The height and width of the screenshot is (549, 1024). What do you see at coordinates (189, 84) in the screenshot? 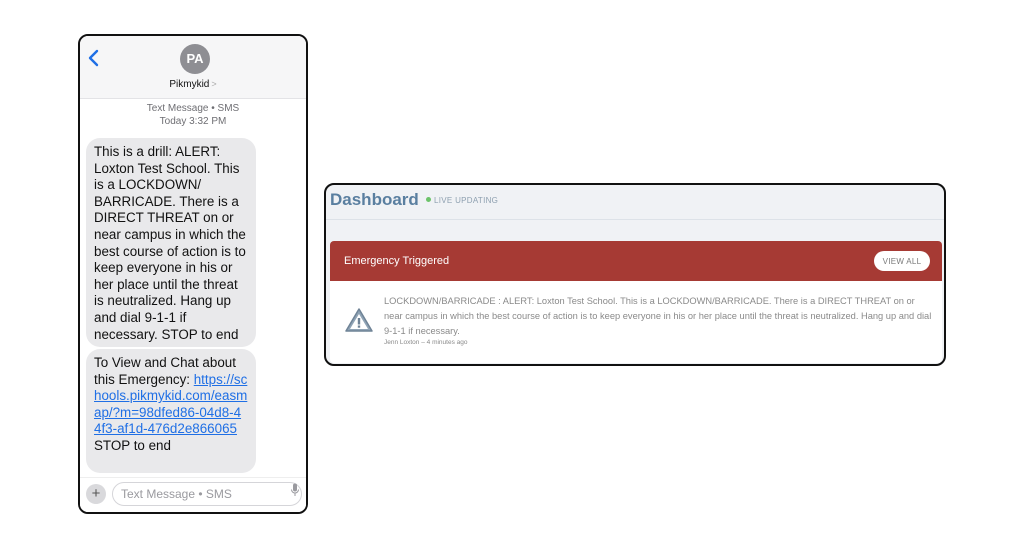
I see `contact-name-label: Pikmykid` at bounding box center [189, 84].